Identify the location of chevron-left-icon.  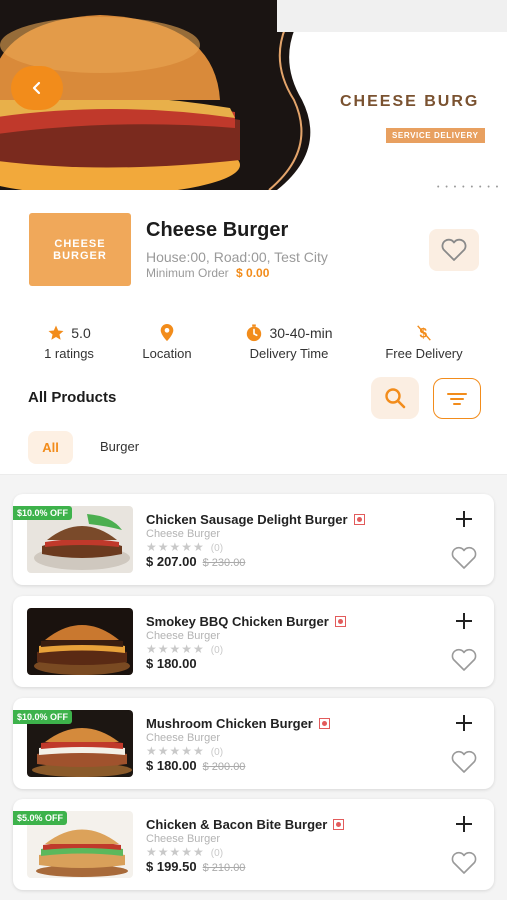
(36, 88).